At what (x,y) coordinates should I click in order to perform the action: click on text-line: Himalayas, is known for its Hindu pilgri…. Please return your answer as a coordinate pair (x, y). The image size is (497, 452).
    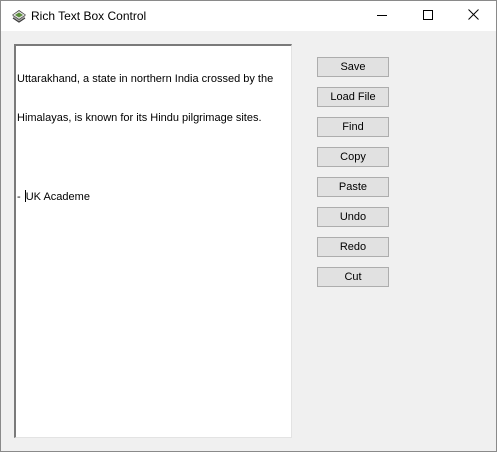
    Looking at the image, I should click on (139, 118).